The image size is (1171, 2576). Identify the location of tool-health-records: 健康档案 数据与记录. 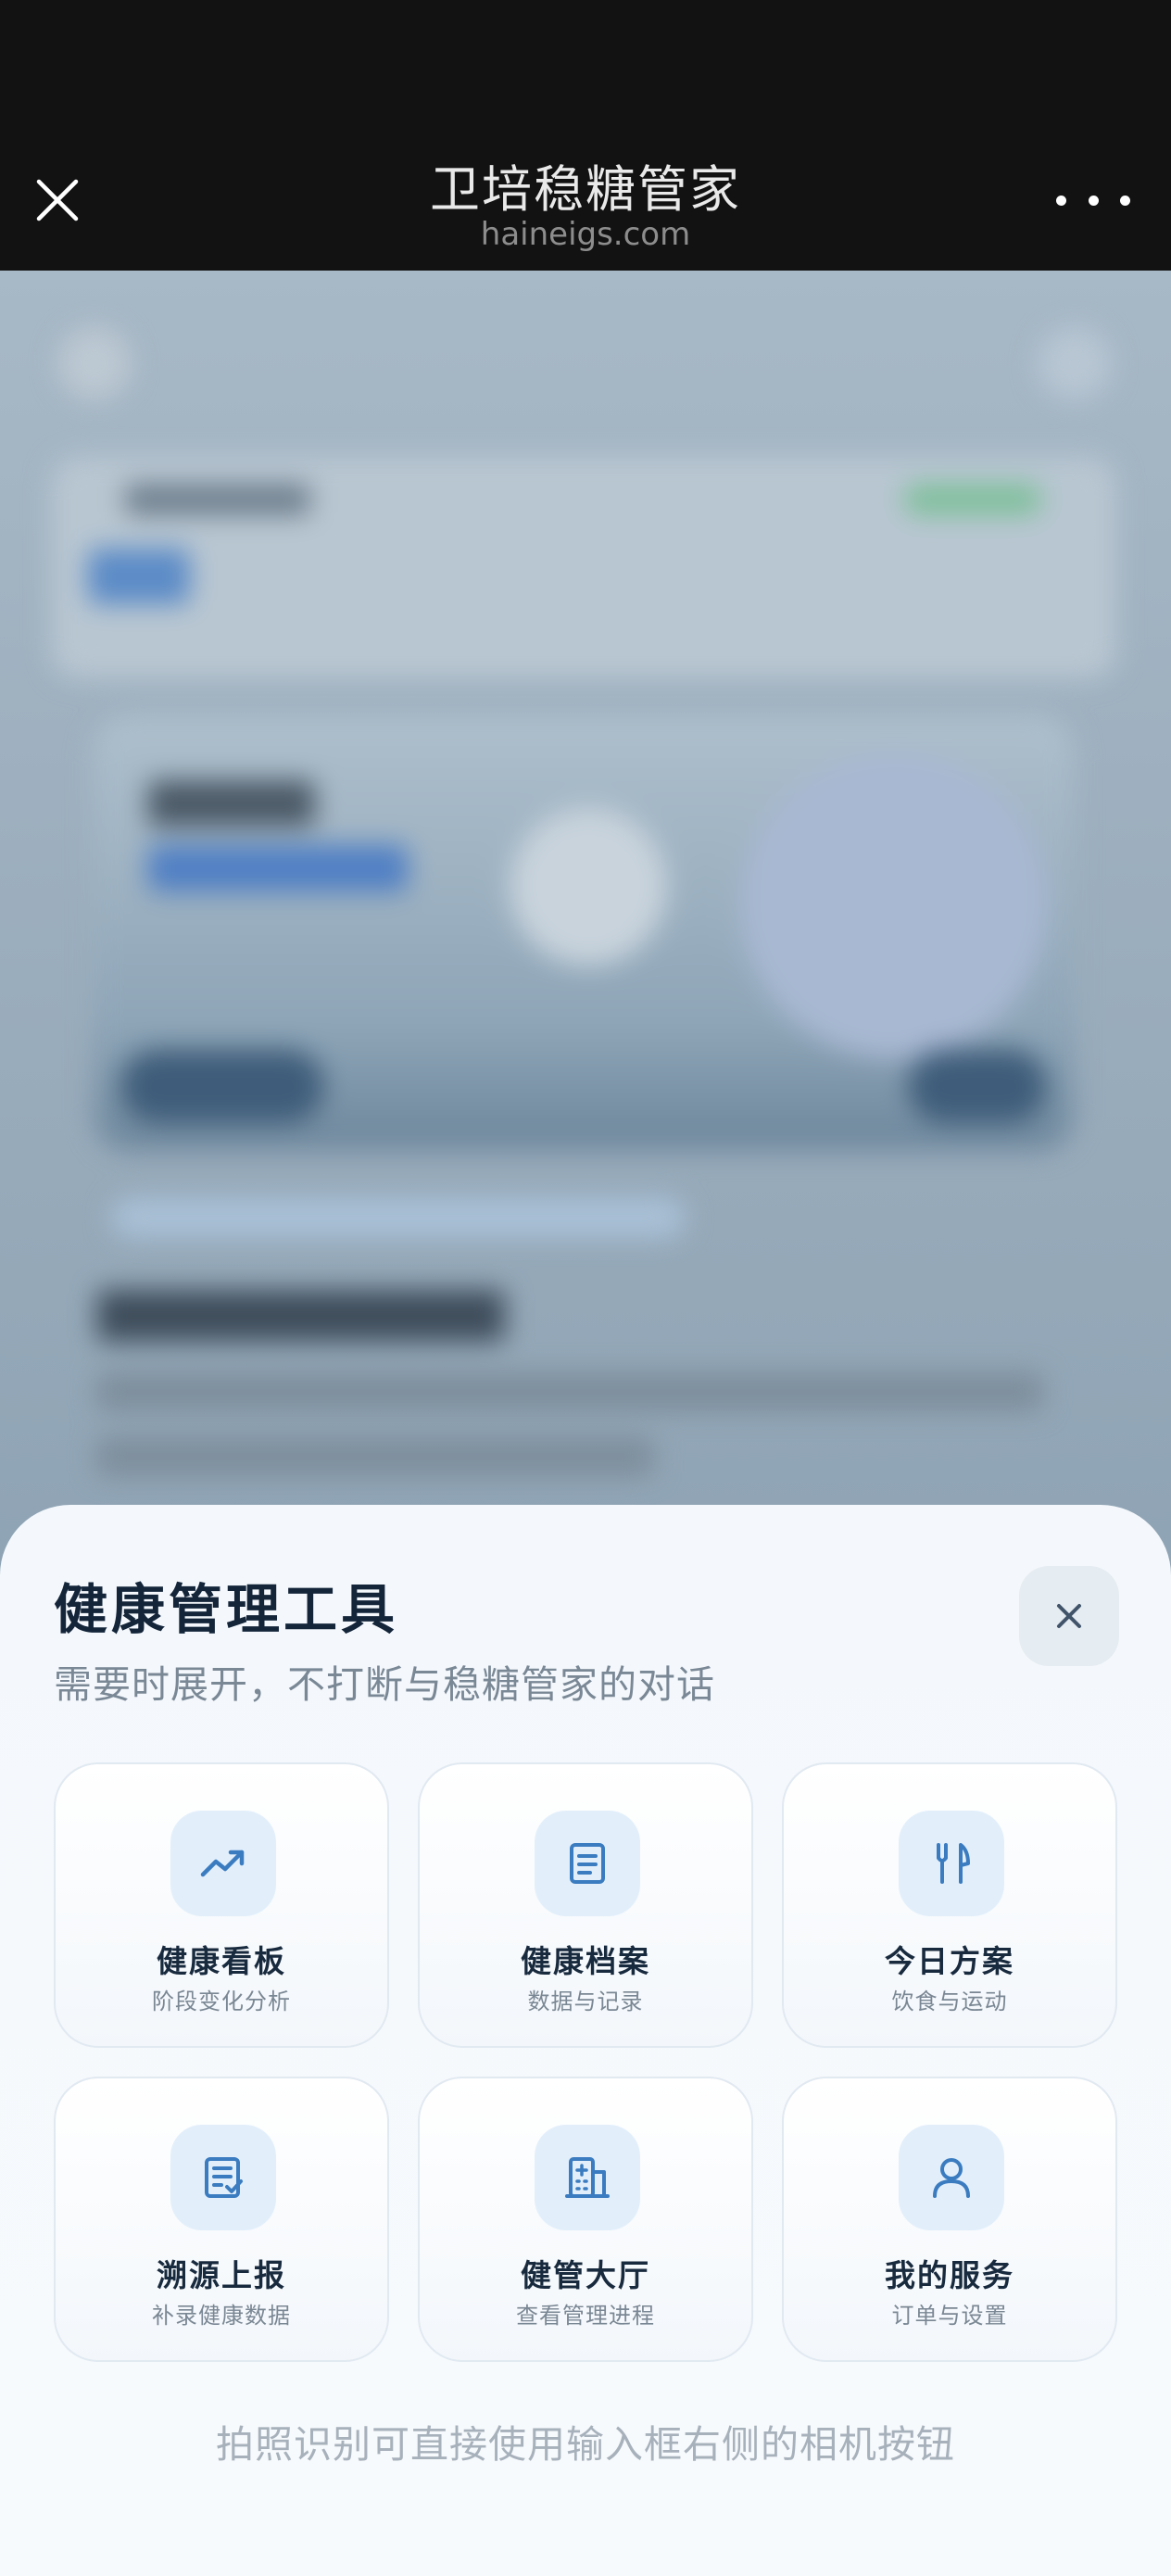
(585, 1905).